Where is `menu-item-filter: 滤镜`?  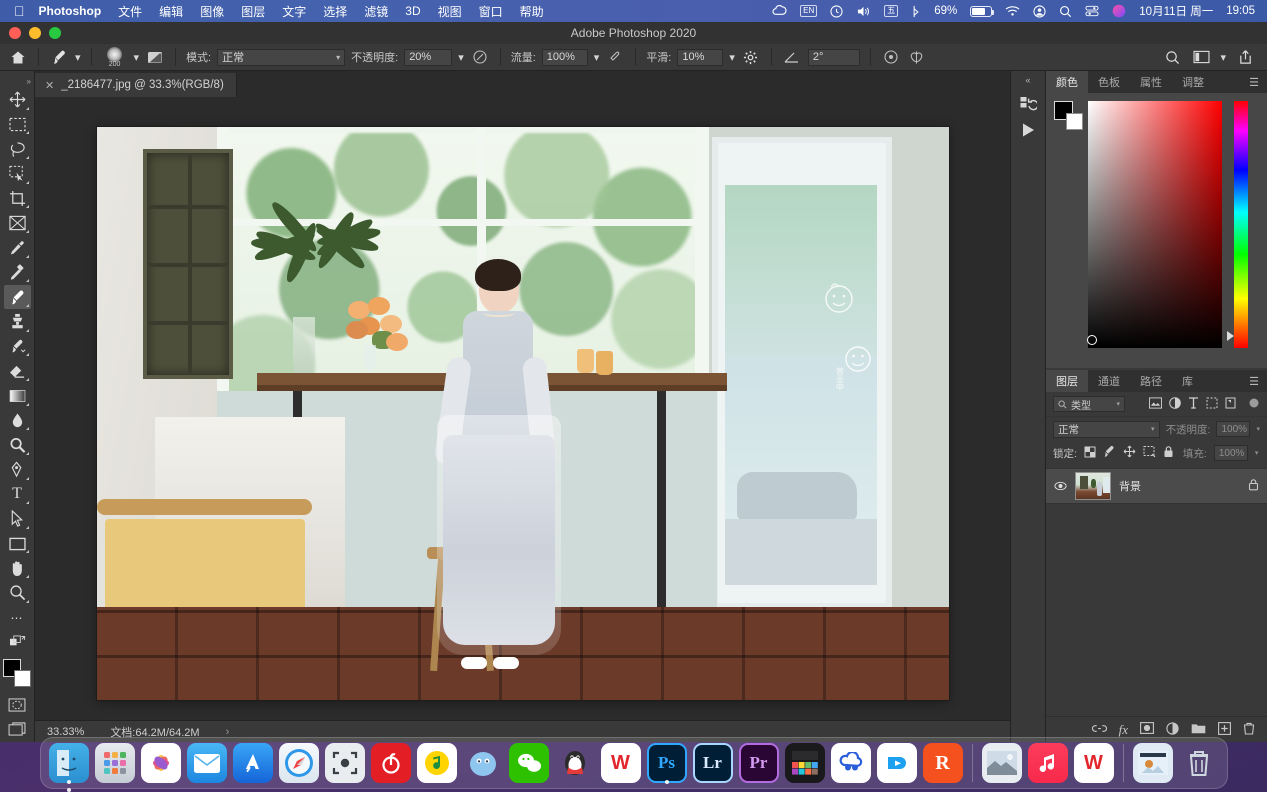 menu-item-filter: 滤镜 is located at coordinates (376, 11).